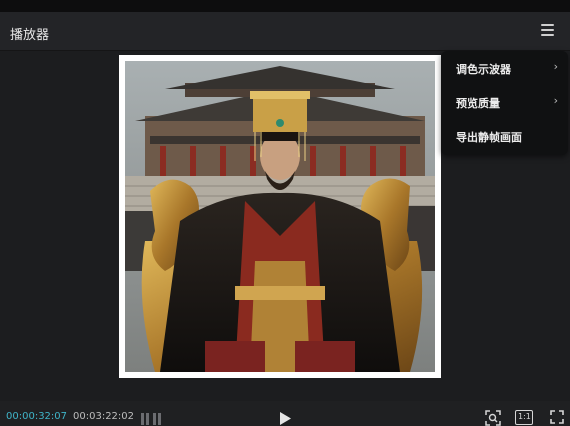  I want to click on top-strip, so click(285, 6).